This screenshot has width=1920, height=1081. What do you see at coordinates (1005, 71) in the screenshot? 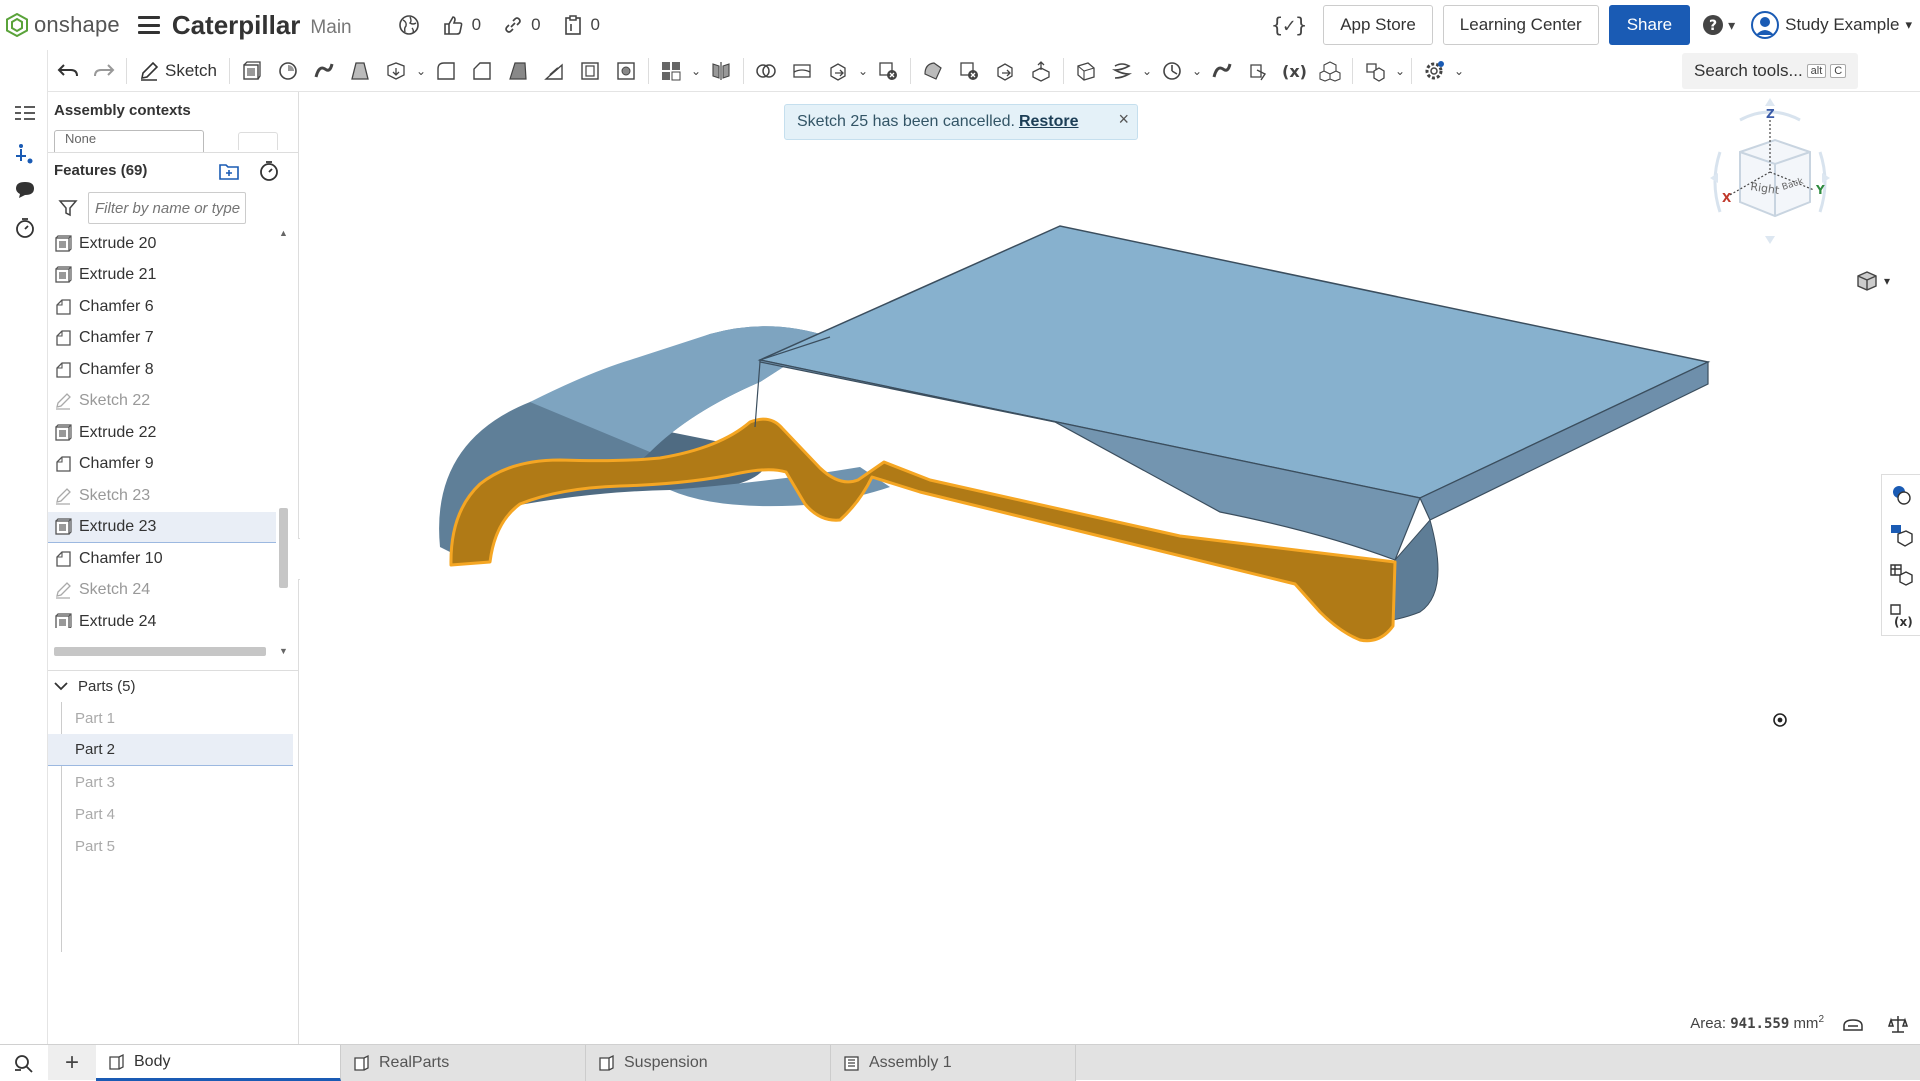
I see `move-tool-button` at bounding box center [1005, 71].